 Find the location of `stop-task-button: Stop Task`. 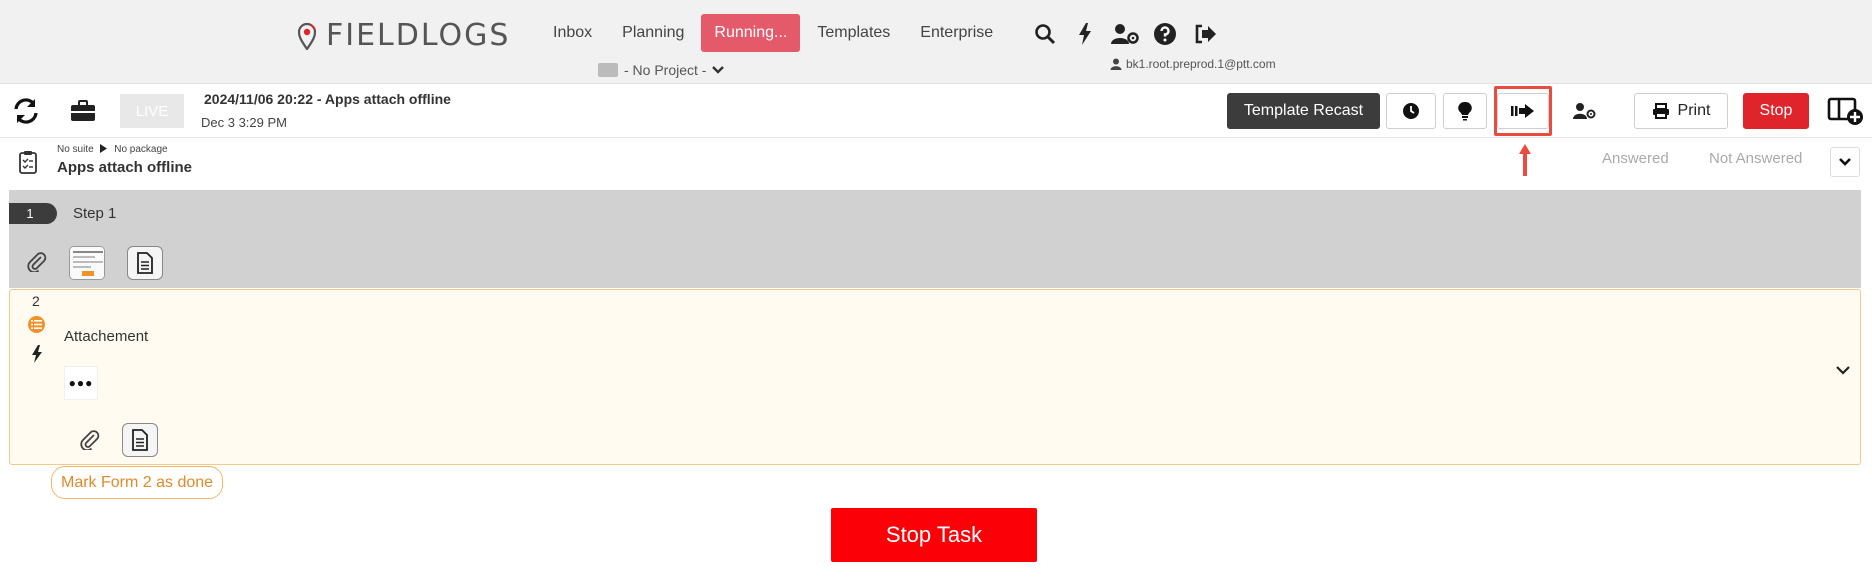

stop-task-button: Stop Task is located at coordinates (934, 535).